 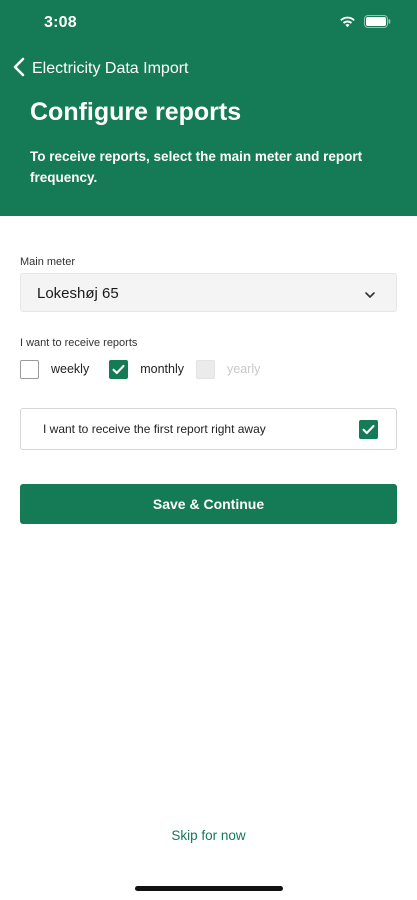 What do you see at coordinates (244, 369) in the screenshot?
I see `yearly-label: yearly` at bounding box center [244, 369].